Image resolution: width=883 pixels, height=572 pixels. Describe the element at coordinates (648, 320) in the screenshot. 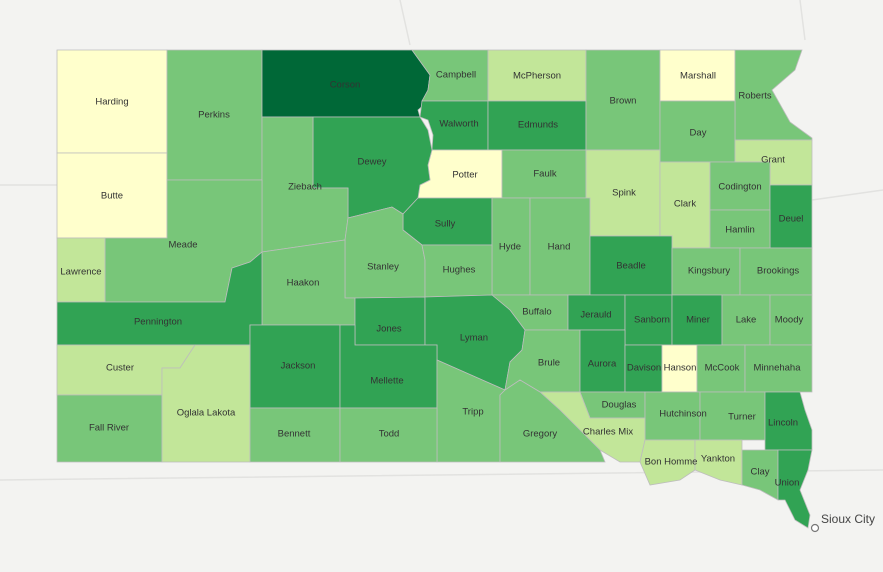

I see `county-sanborn` at that location.